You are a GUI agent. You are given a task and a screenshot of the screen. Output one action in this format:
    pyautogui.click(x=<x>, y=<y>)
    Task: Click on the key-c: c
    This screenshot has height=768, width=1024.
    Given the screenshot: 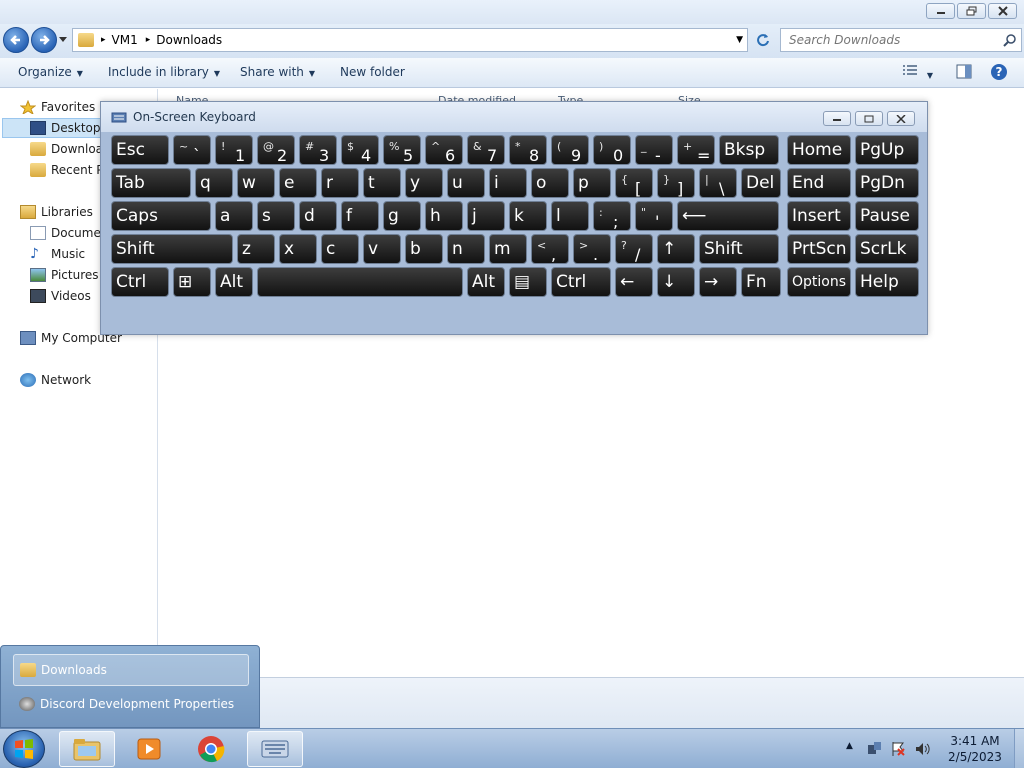 What is the action you would take?
    pyautogui.click(x=340, y=249)
    